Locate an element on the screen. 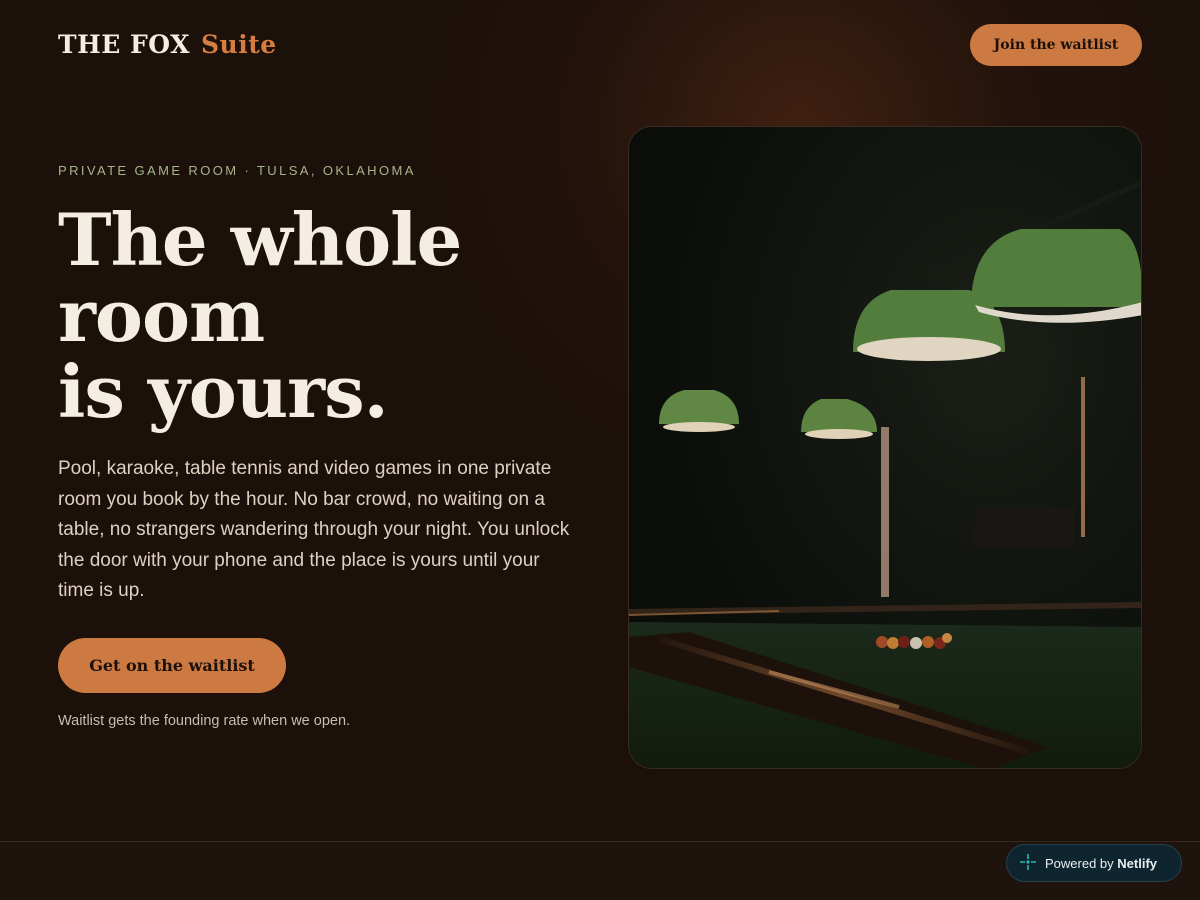 The image size is (1200, 900). get-on-waitlist-button: Get on the waitlist is located at coordinates (172, 665).